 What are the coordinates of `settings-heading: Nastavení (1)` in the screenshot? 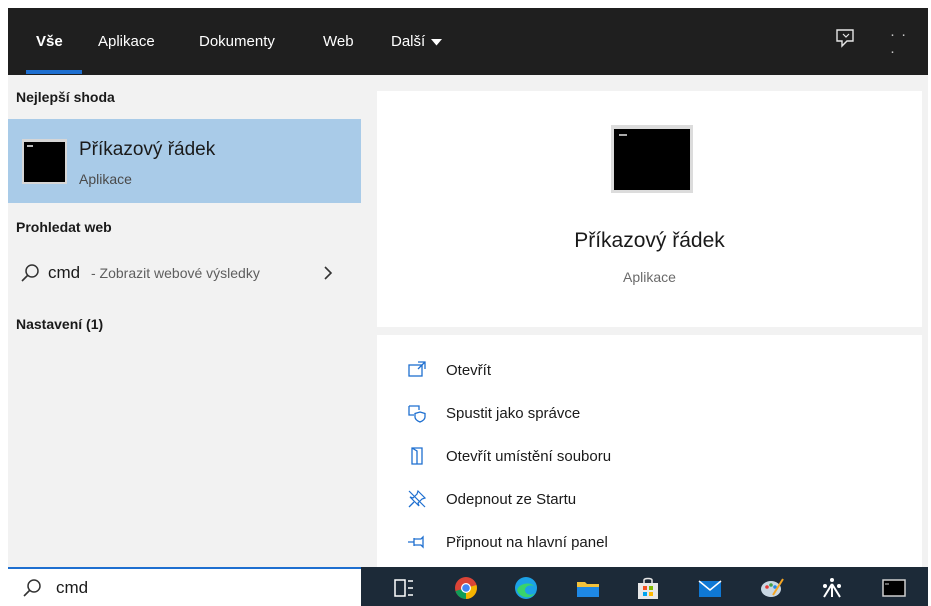 It's located at (59, 324).